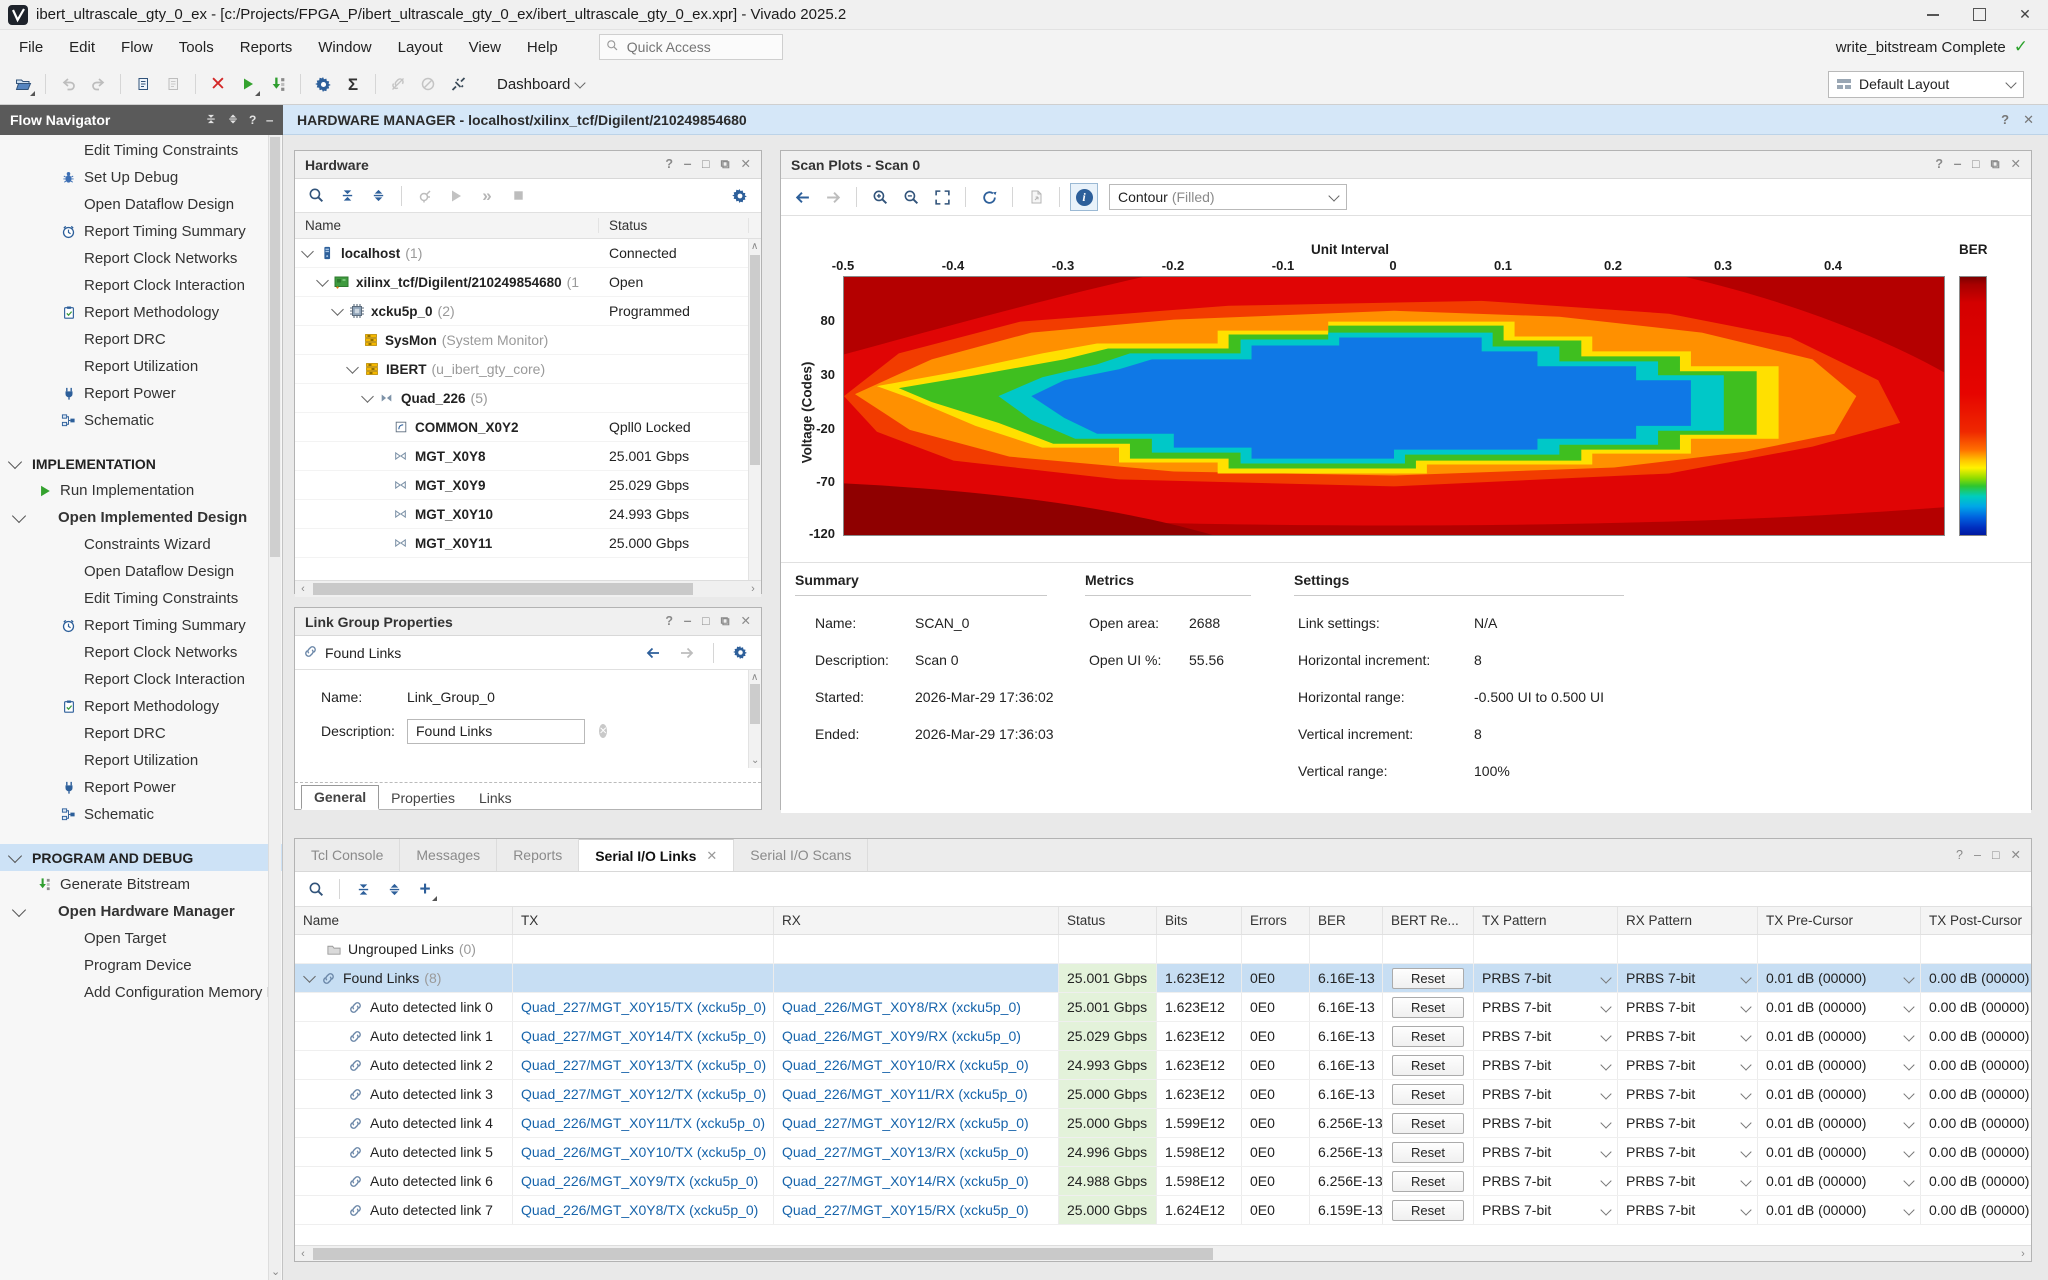  What do you see at coordinates (690, 47) in the screenshot?
I see `quick-access-box` at bounding box center [690, 47].